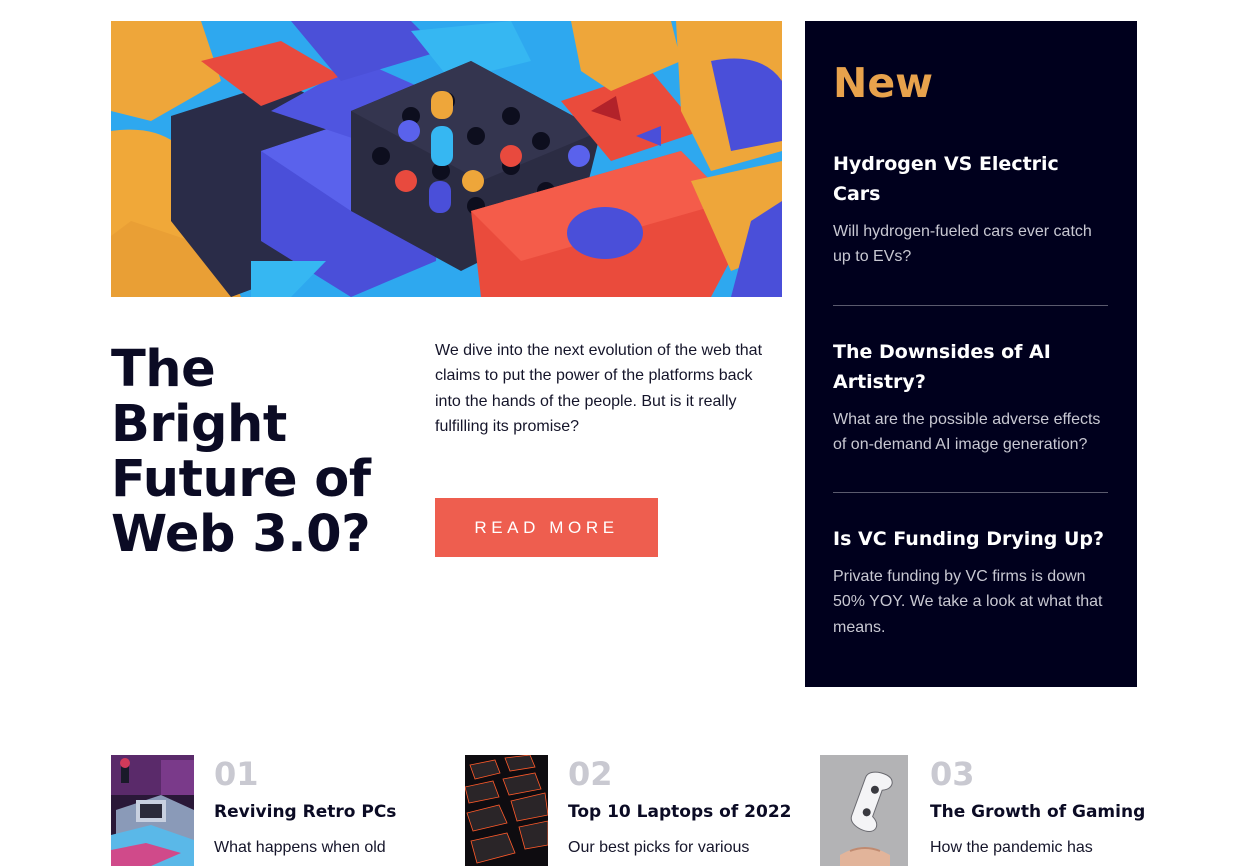  Describe the element at coordinates (305, 812) in the screenshot. I see `list-item-title: Reviving Retro PCs` at that location.